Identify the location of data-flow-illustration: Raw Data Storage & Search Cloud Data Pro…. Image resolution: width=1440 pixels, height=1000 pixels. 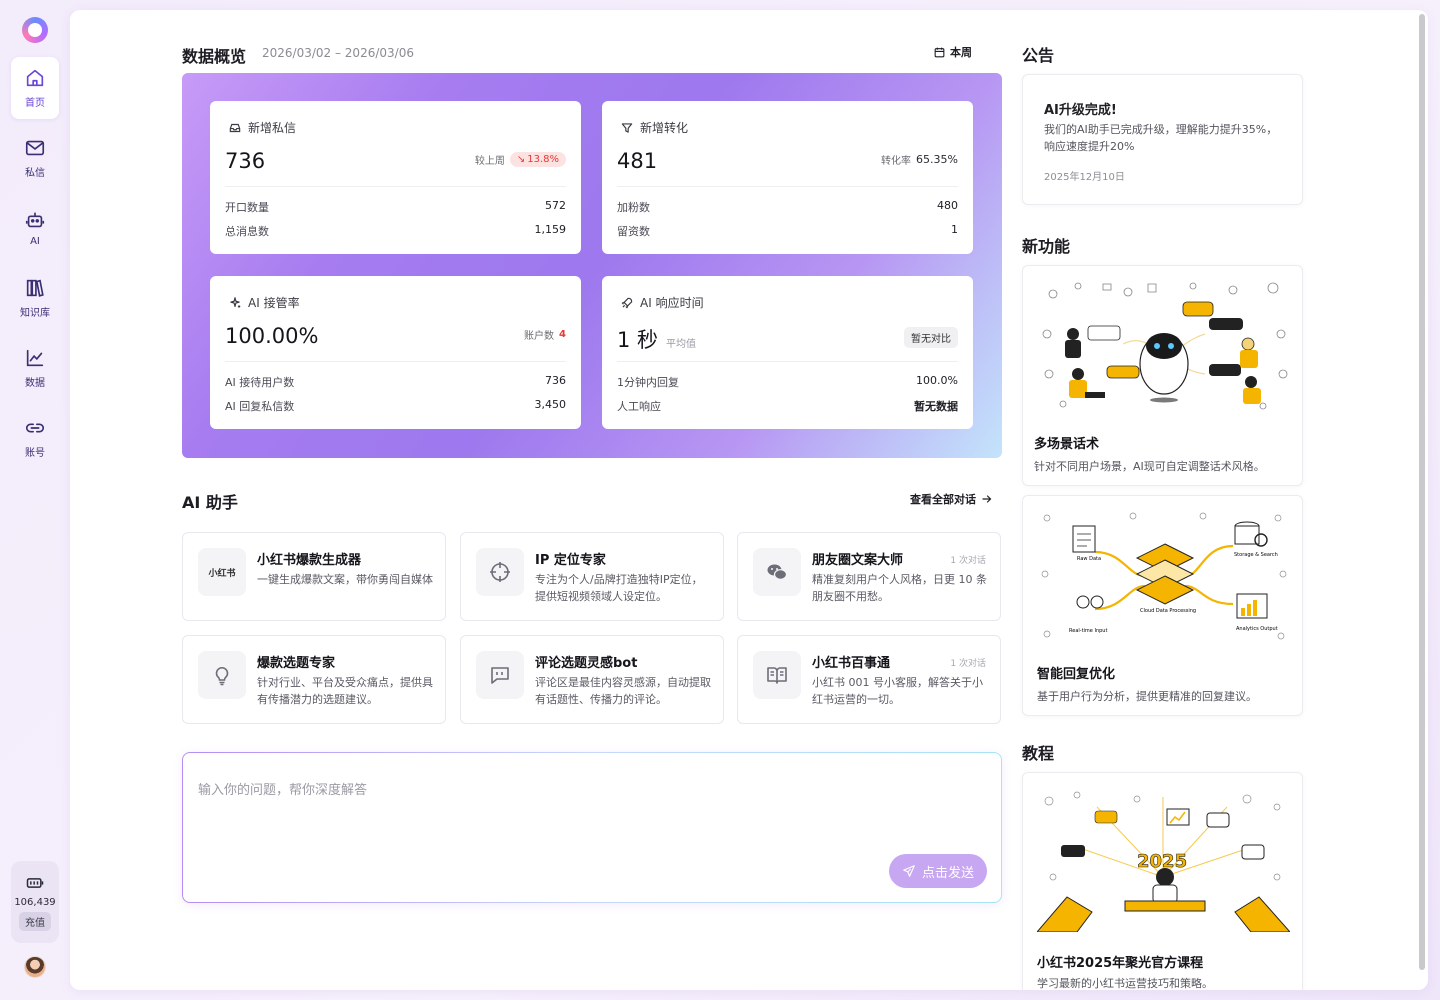
(1163, 576).